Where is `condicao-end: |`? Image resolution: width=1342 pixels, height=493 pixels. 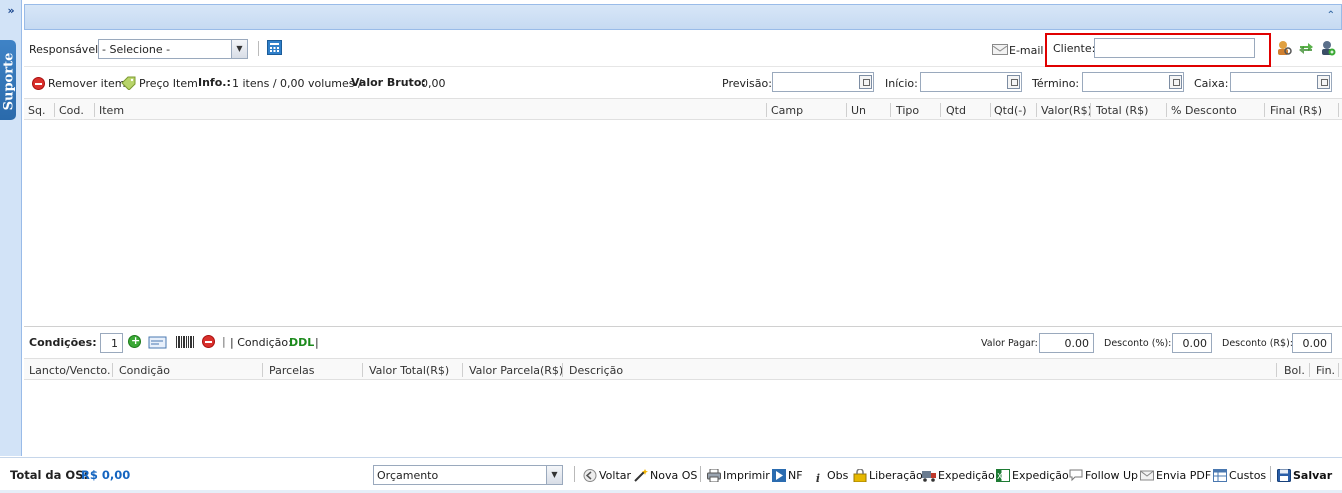
condicao-end: | is located at coordinates (317, 342).